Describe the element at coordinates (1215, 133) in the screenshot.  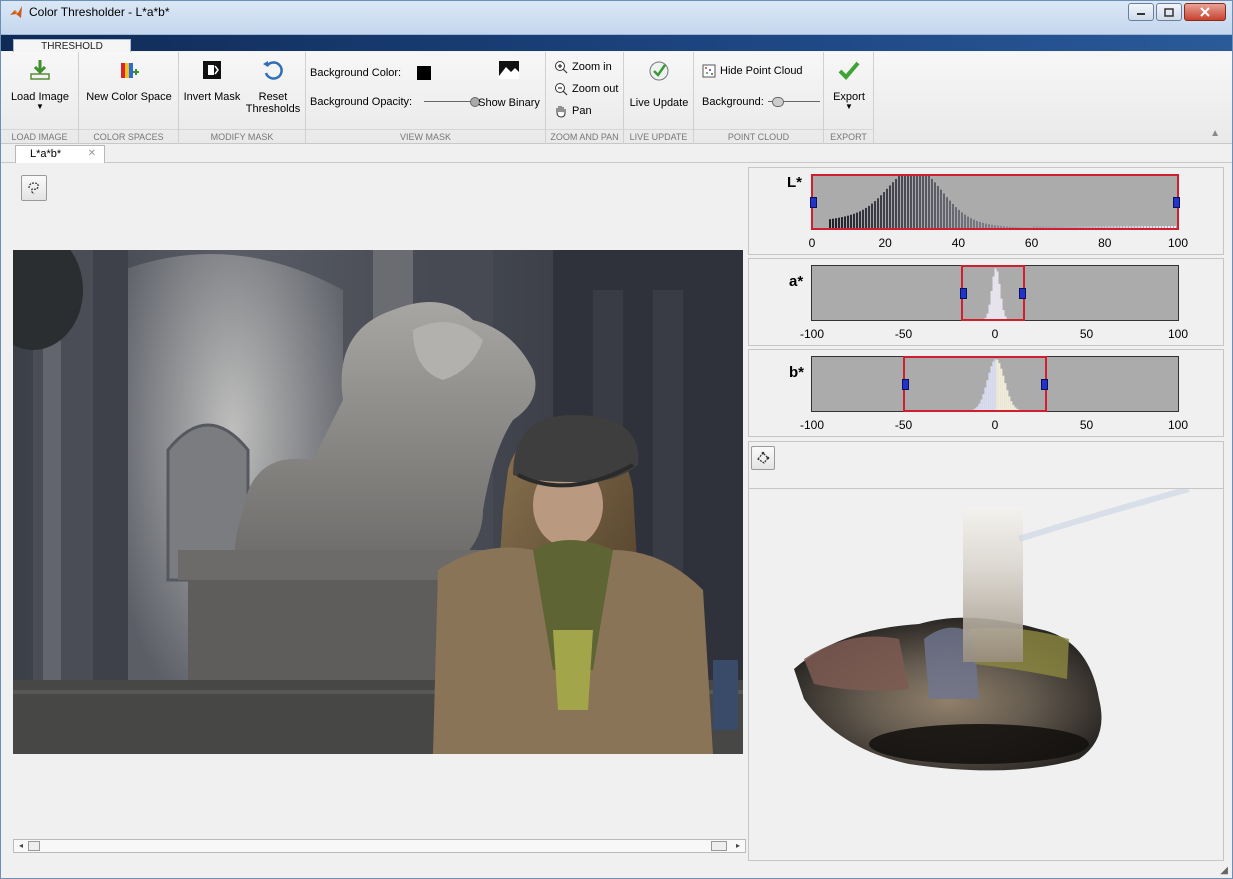
I see `collapse-ribbon-icon: ▲` at that location.